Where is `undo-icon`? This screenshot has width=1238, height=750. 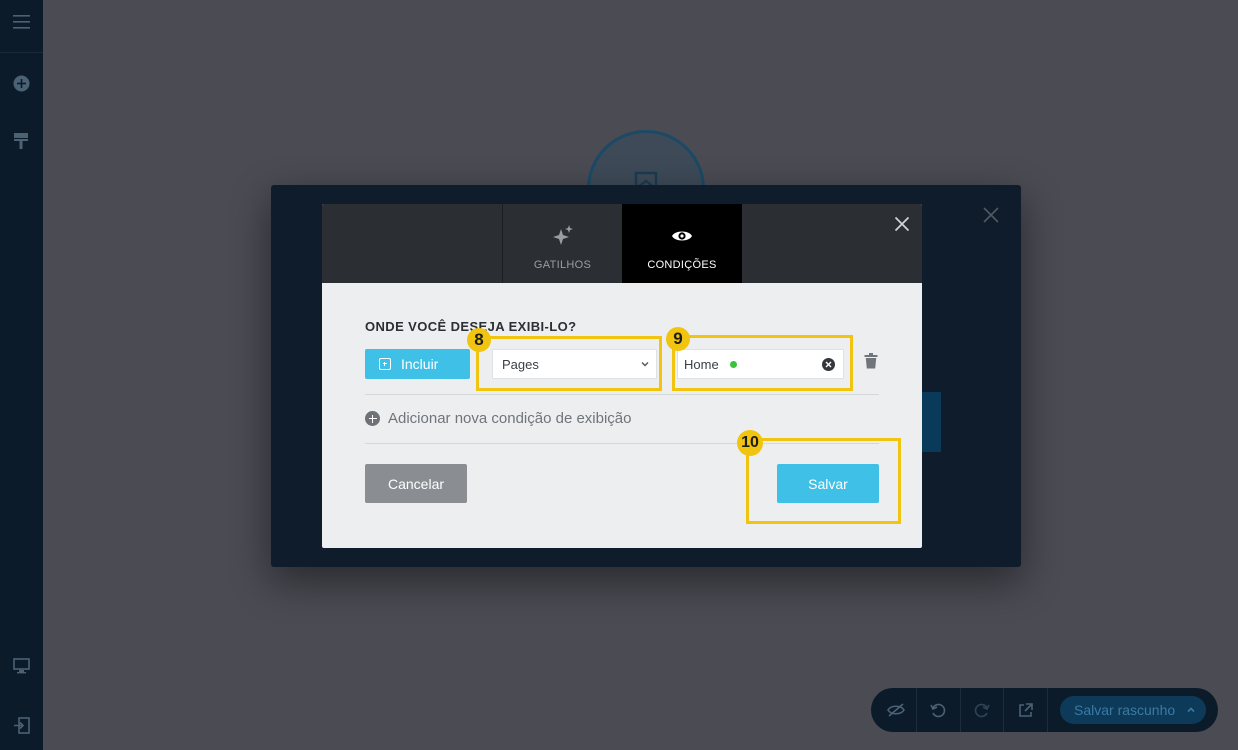
undo-icon is located at coordinates (938, 710).